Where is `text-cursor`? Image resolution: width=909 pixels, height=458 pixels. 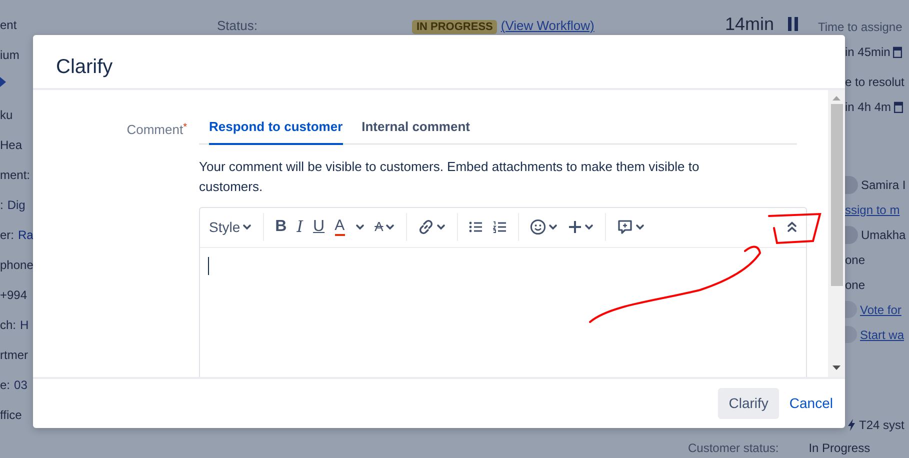 text-cursor is located at coordinates (208, 265).